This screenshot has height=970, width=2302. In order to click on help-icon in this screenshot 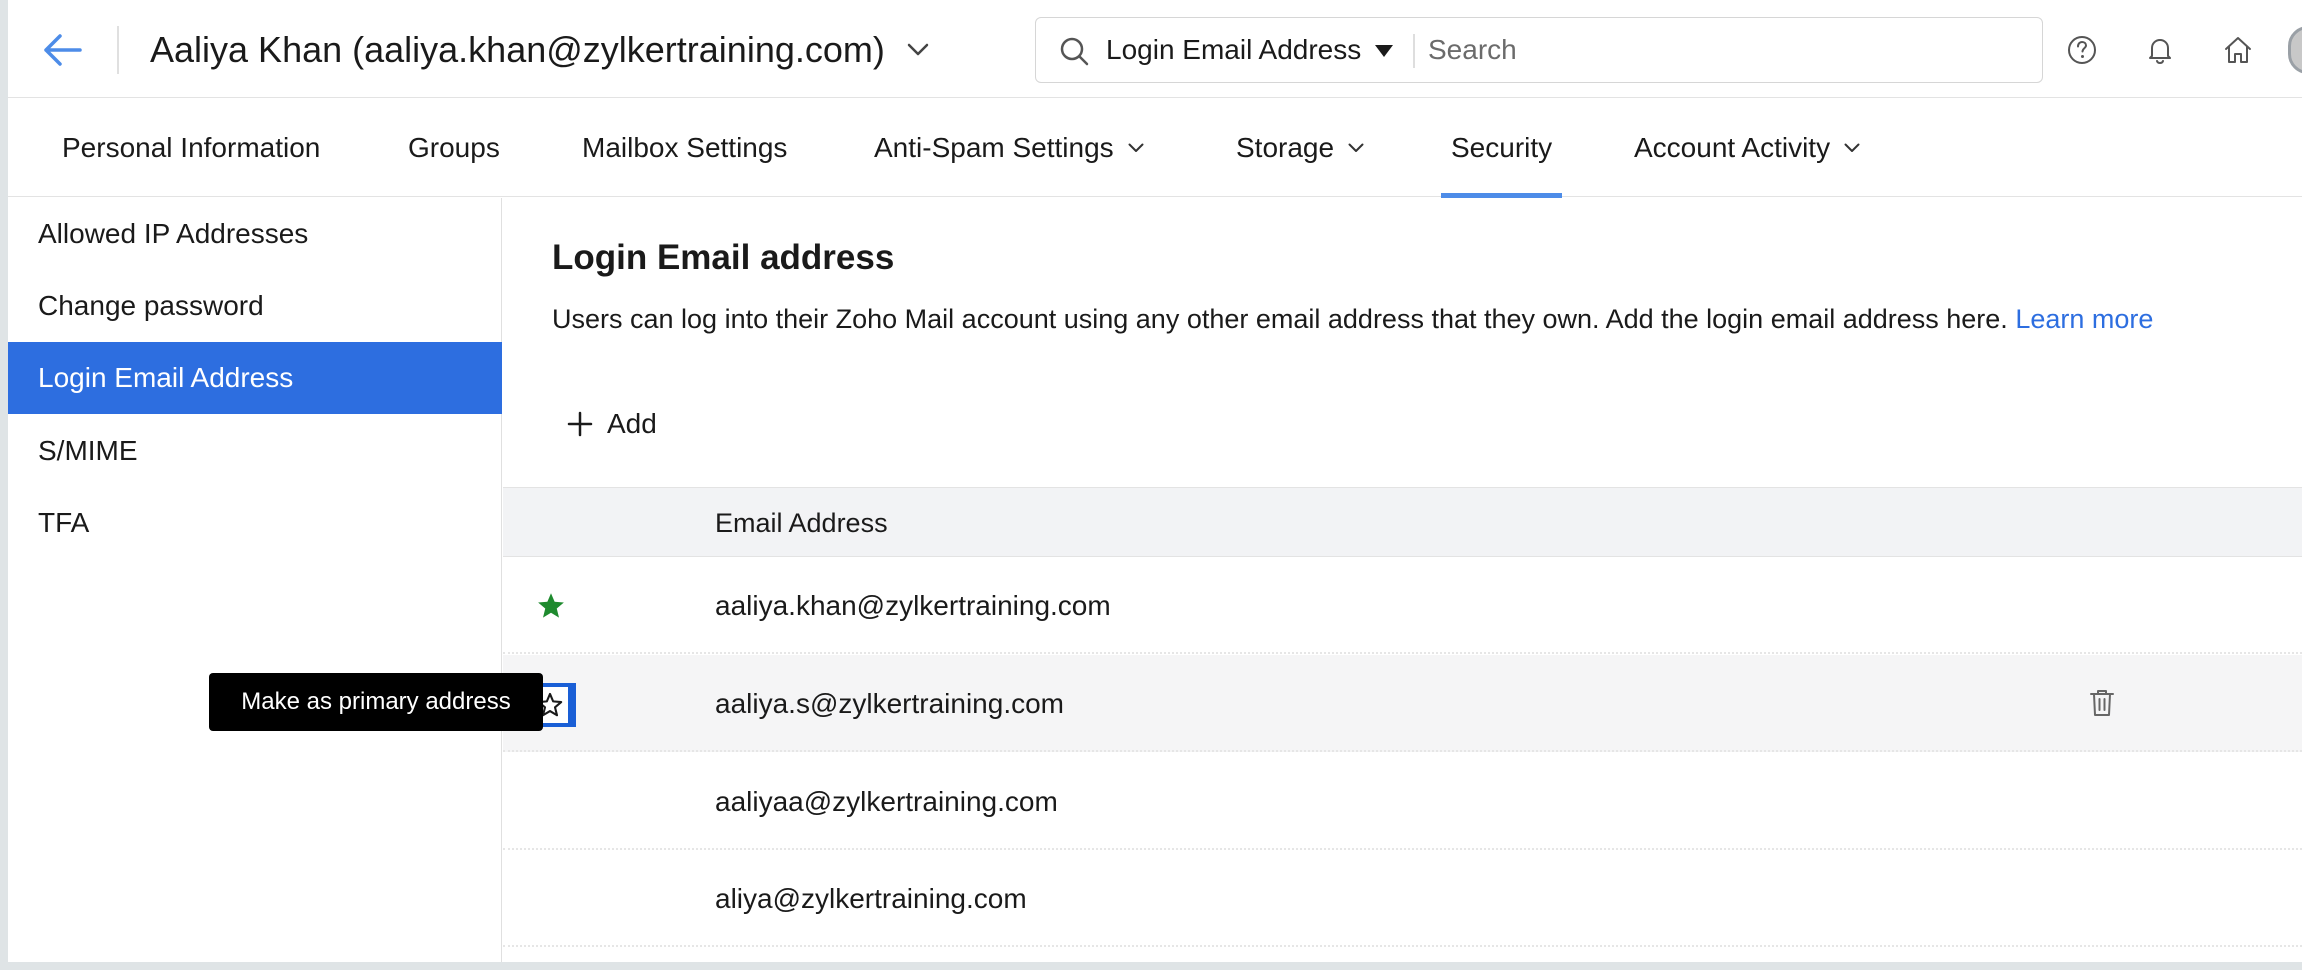, I will do `click(2082, 50)`.